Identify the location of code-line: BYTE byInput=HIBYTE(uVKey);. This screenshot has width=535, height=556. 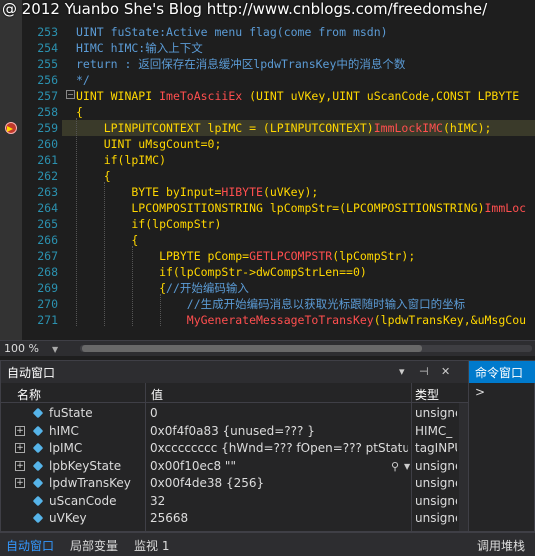
(197, 192).